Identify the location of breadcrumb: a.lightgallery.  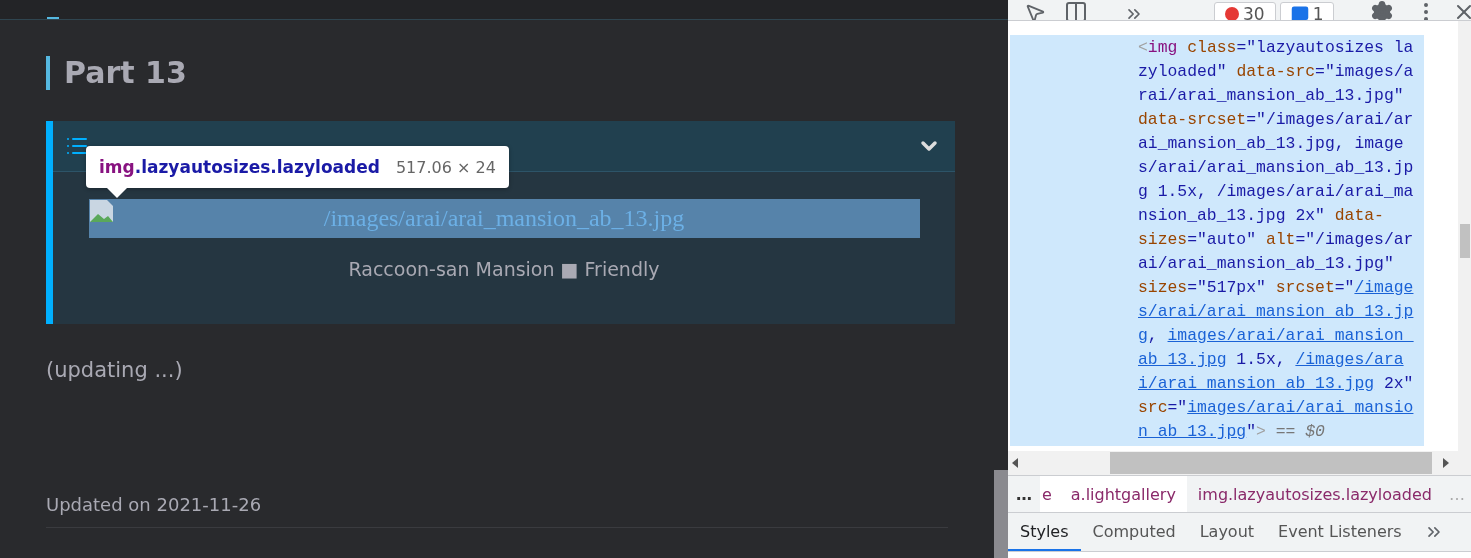
(1123, 494).